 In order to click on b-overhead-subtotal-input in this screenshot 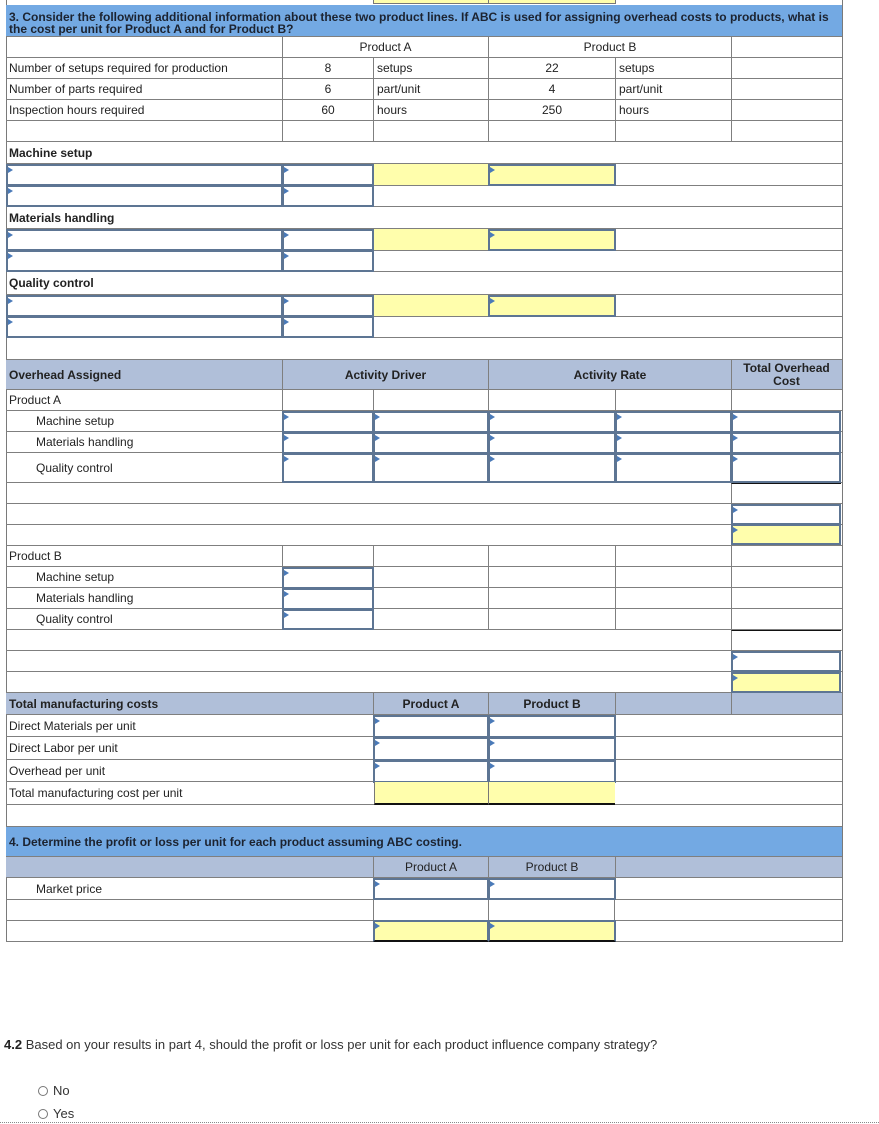, I will do `click(786, 661)`.